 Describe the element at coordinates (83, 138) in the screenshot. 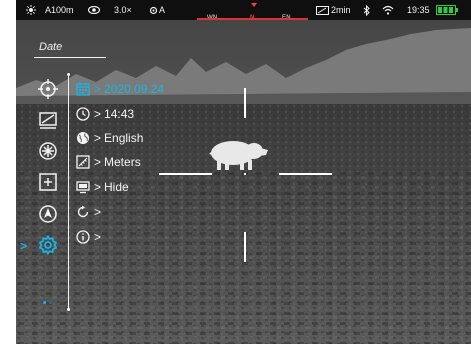

I see `language-globe-icon` at that location.